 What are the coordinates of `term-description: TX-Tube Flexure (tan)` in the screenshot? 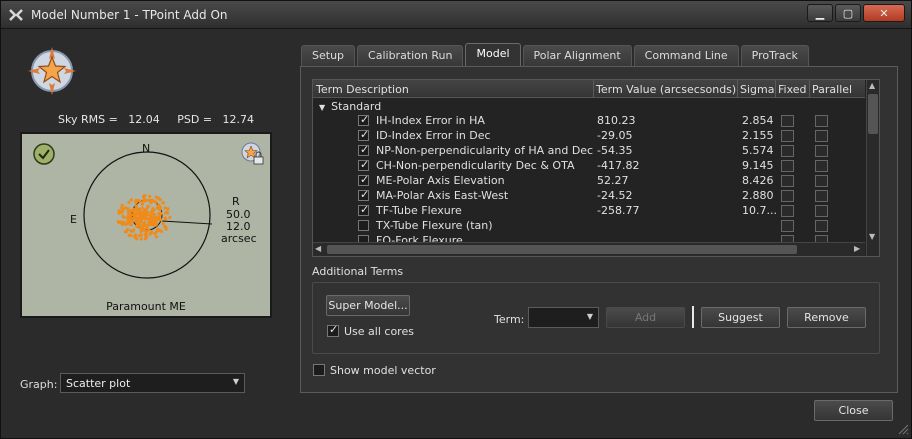 It's located at (434, 225).